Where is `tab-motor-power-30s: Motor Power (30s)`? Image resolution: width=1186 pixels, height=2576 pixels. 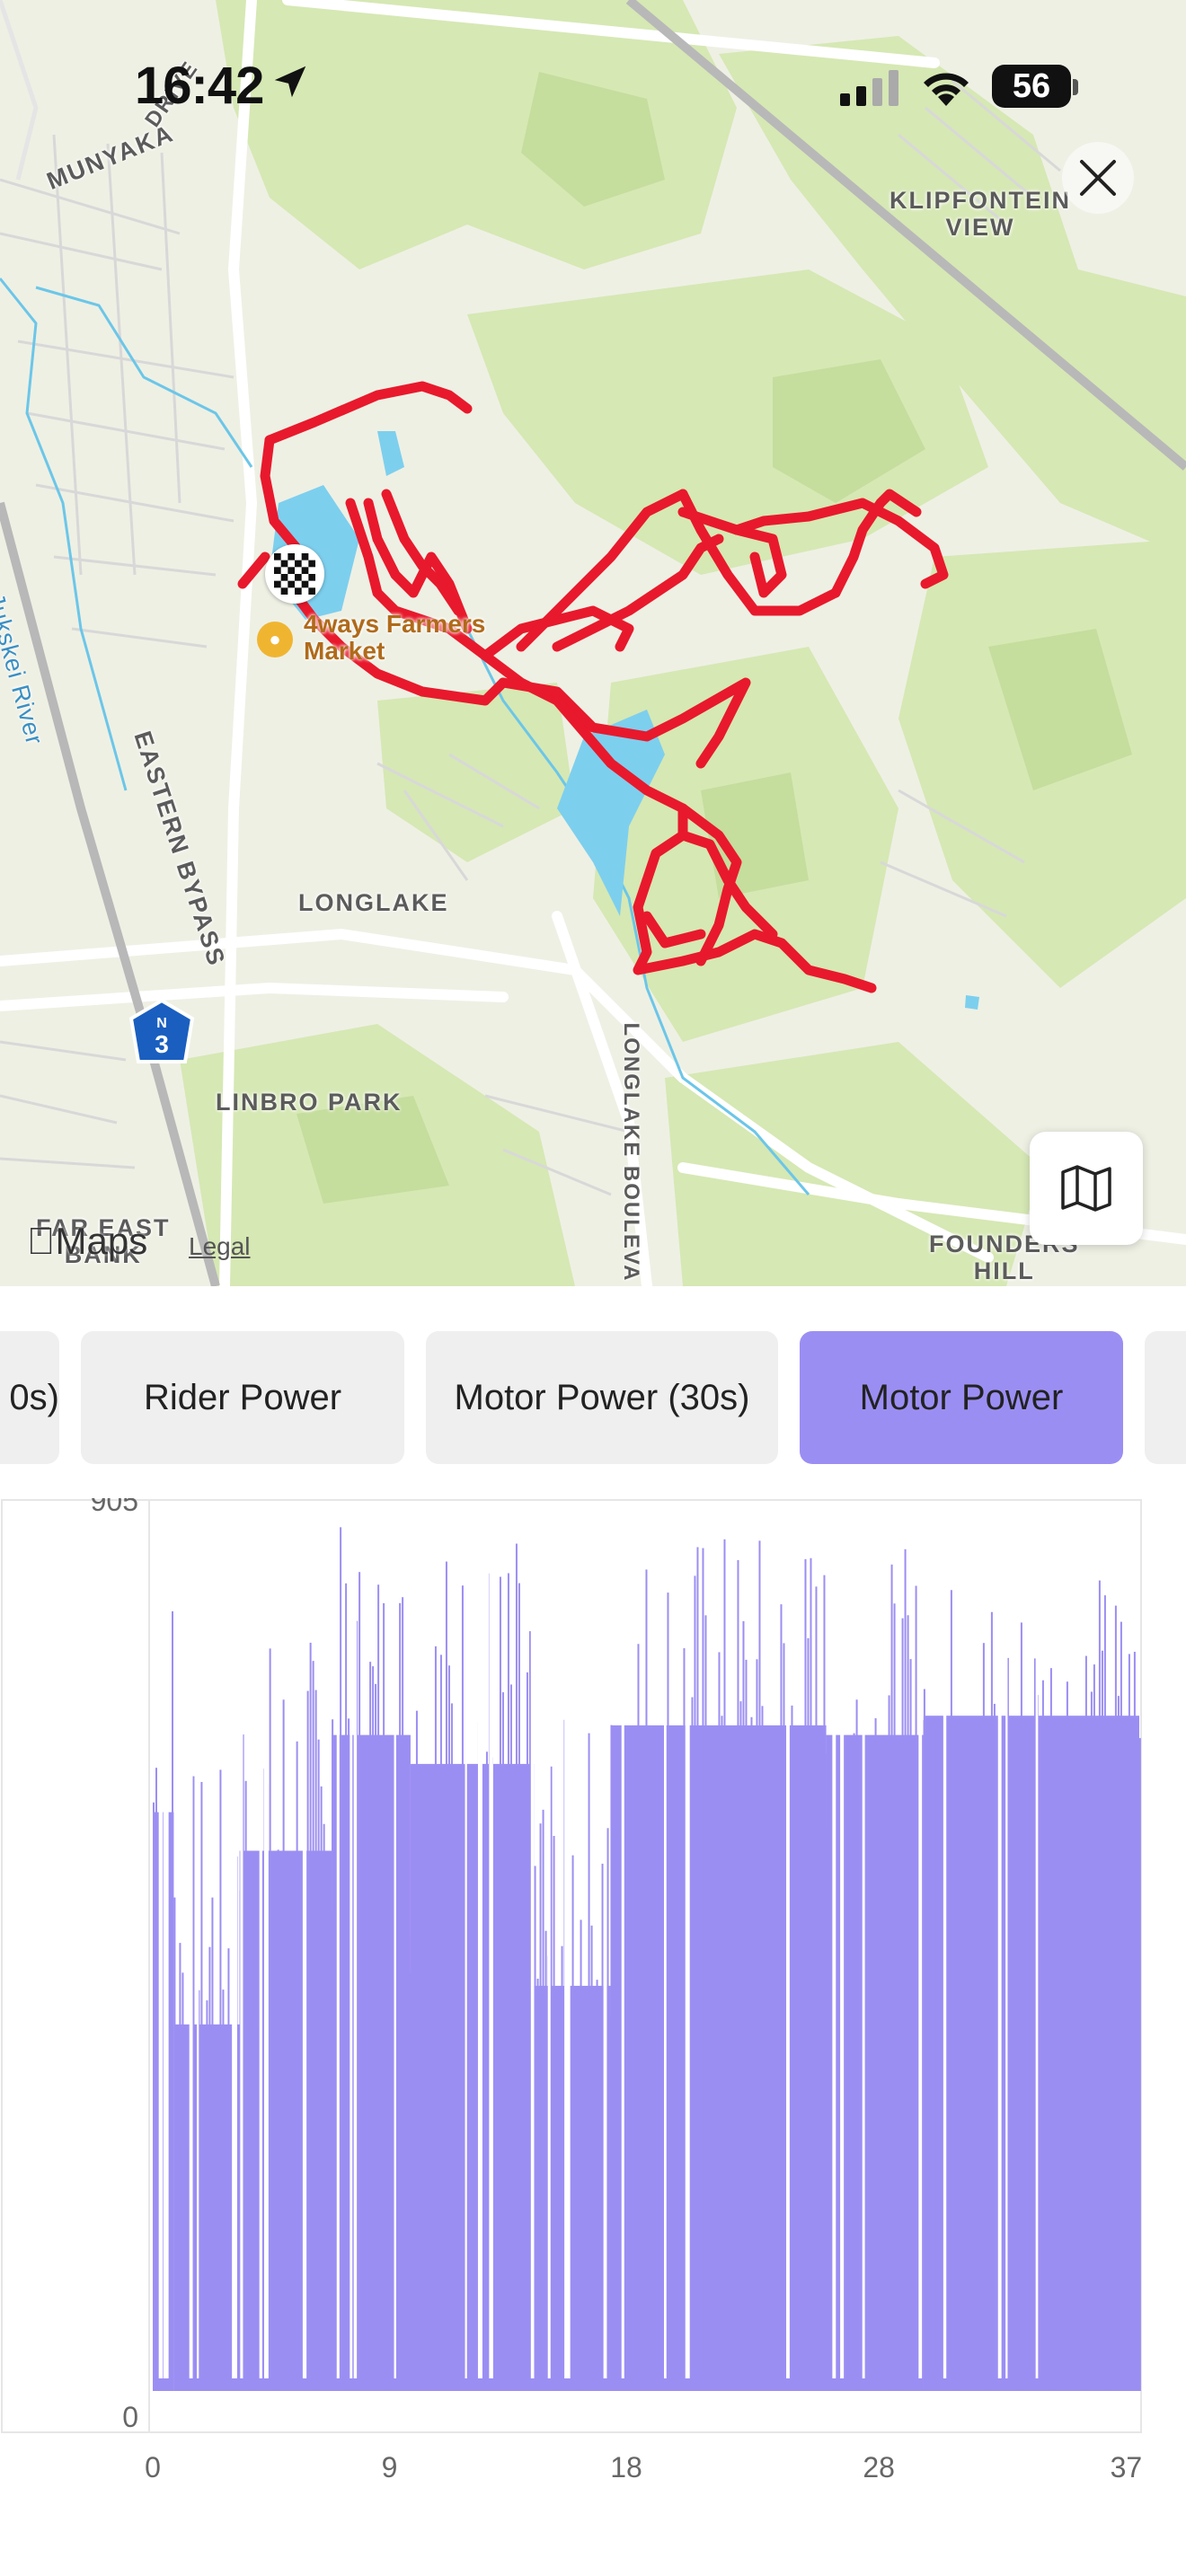
tab-motor-power-30s: Motor Power (30s) is located at coordinates (602, 1397).